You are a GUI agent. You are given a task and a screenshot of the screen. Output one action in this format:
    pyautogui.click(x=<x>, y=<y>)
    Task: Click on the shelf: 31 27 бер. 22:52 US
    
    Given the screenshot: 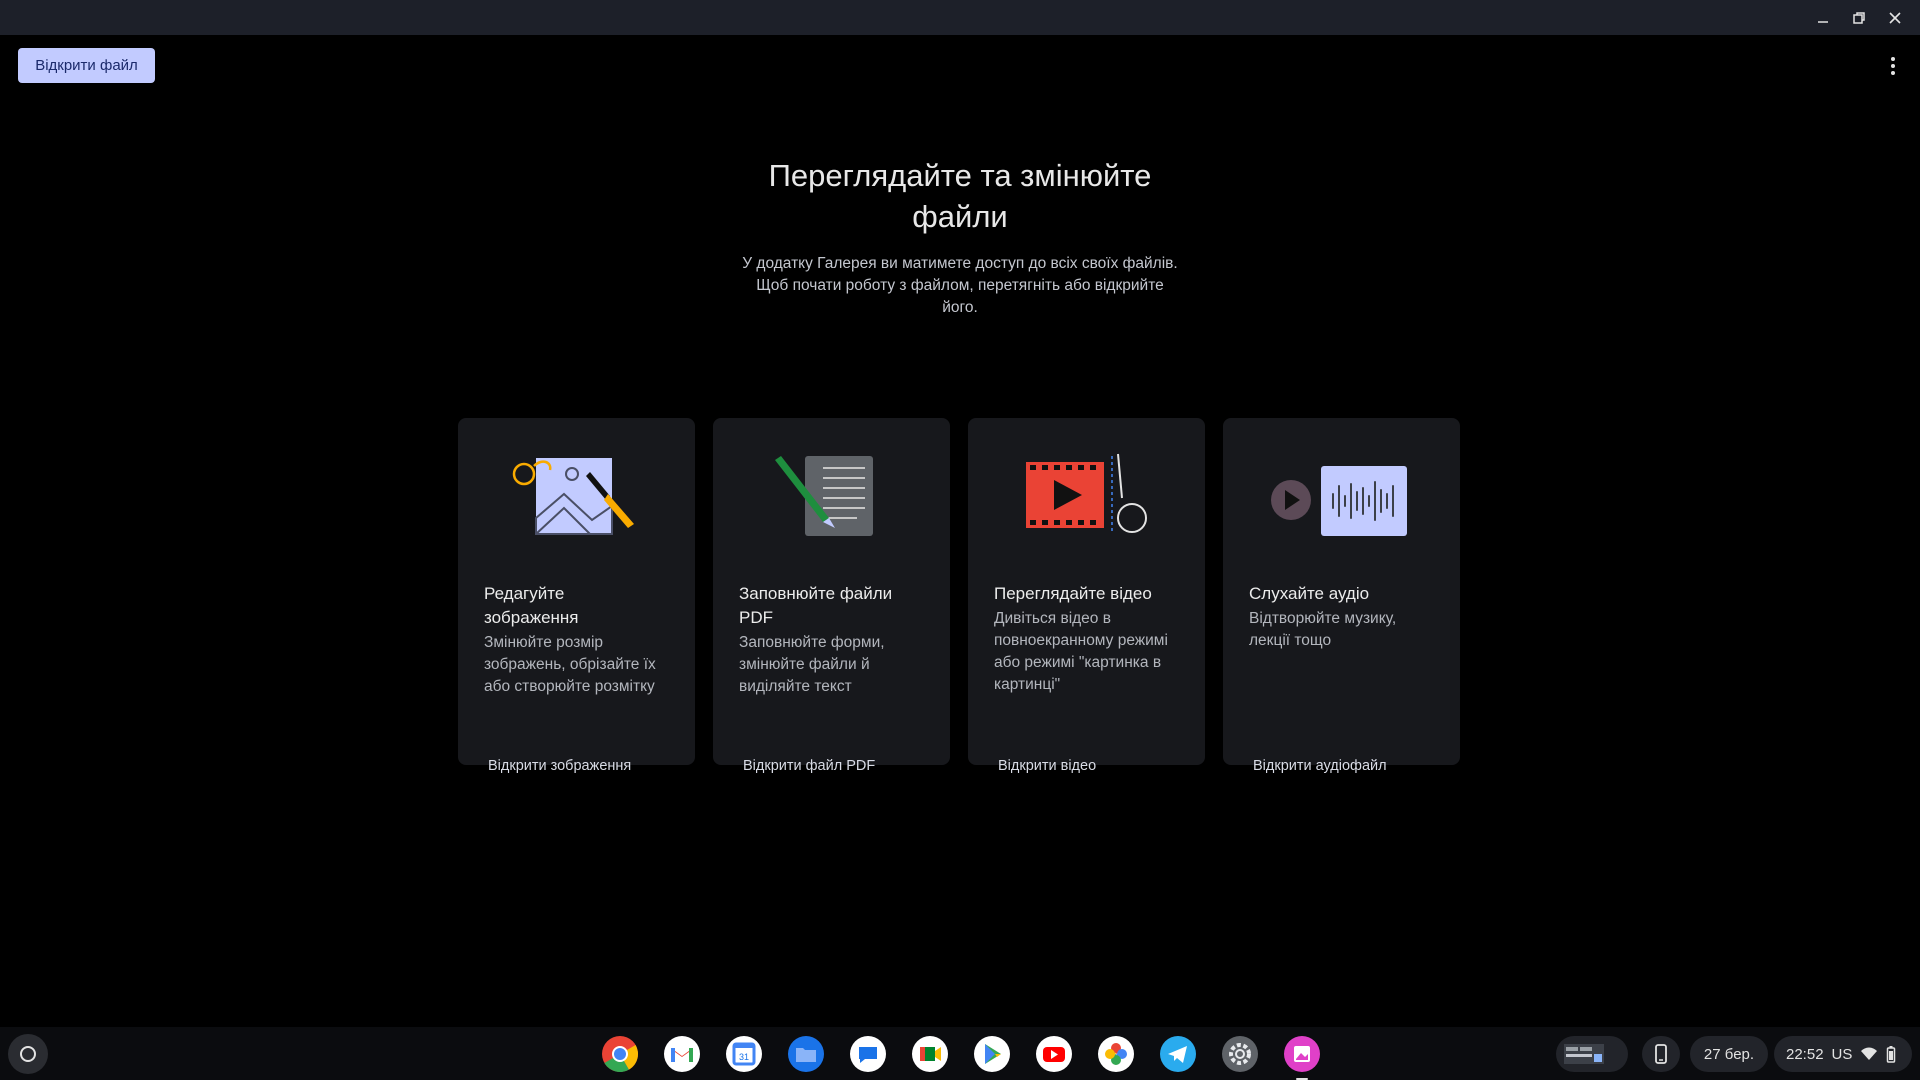 What is the action you would take?
    pyautogui.click(x=960, y=1053)
    